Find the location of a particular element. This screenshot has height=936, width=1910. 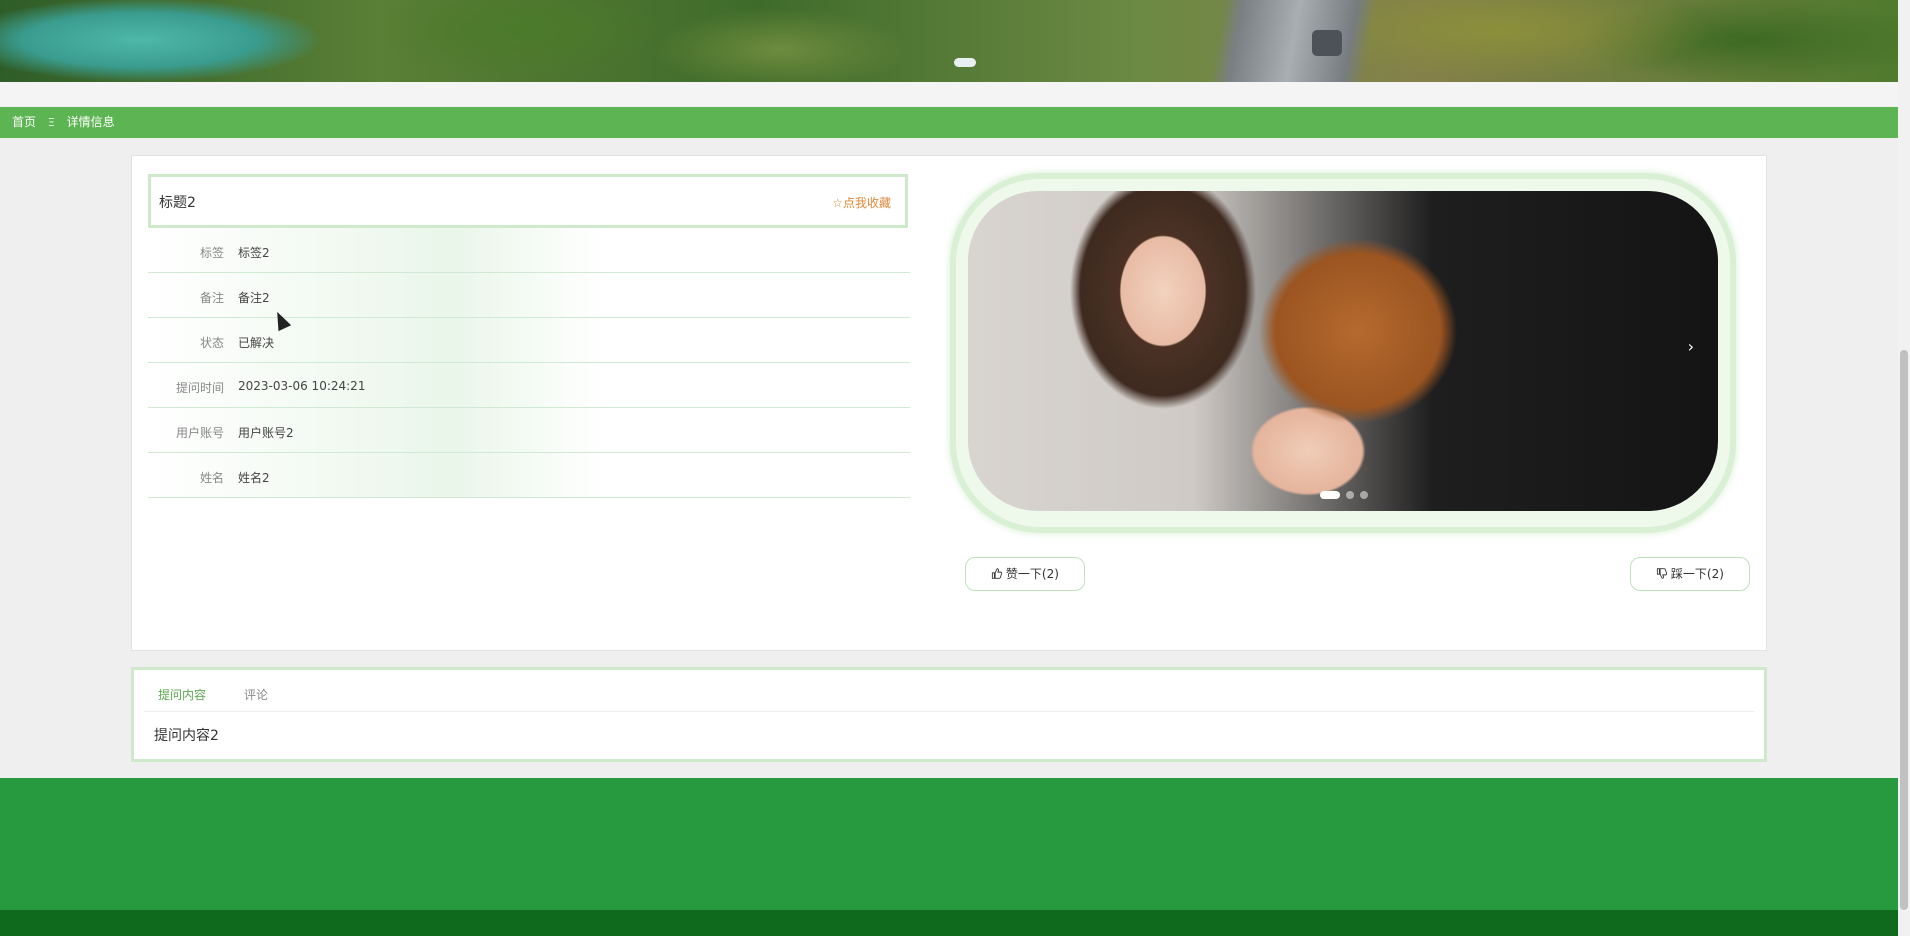

car-shape is located at coordinates (1327, 43).